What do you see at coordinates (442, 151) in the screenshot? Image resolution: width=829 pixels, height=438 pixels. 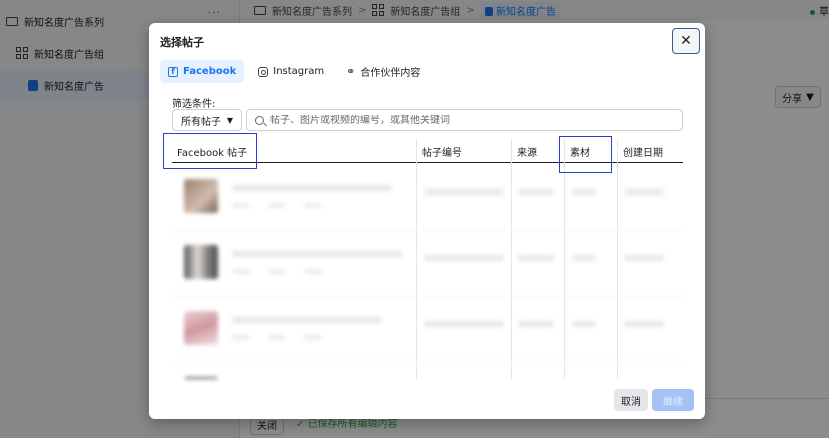 I see `column-header-post-id: 帖子编号` at bounding box center [442, 151].